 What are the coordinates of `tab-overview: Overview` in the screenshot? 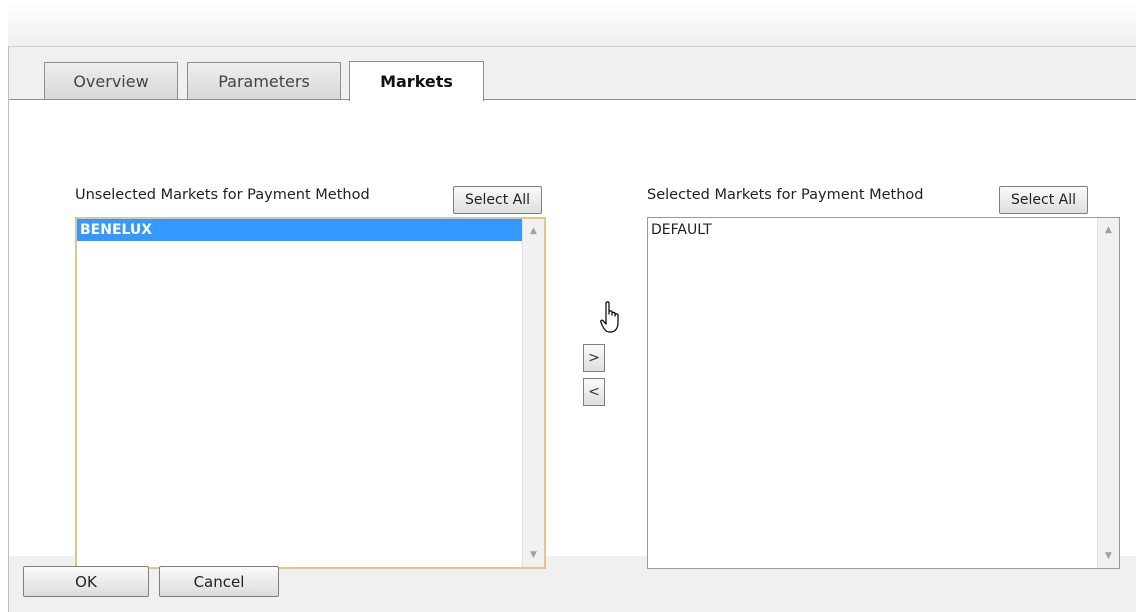 It's located at (111, 81).